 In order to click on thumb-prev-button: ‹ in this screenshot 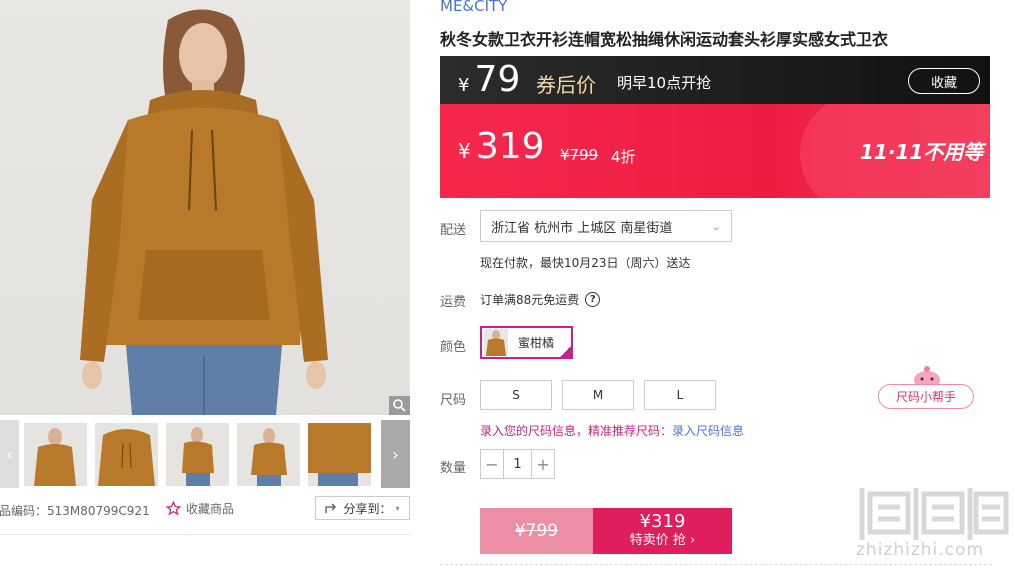, I will do `click(9, 454)`.